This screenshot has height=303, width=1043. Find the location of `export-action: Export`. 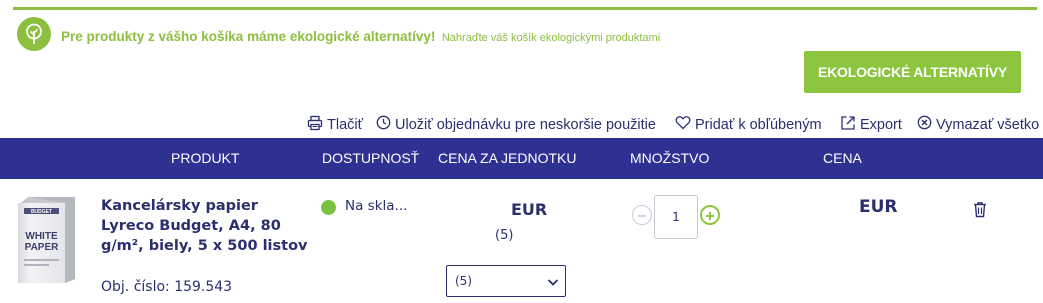

export-action: Export is located at coordinates (871, 125).